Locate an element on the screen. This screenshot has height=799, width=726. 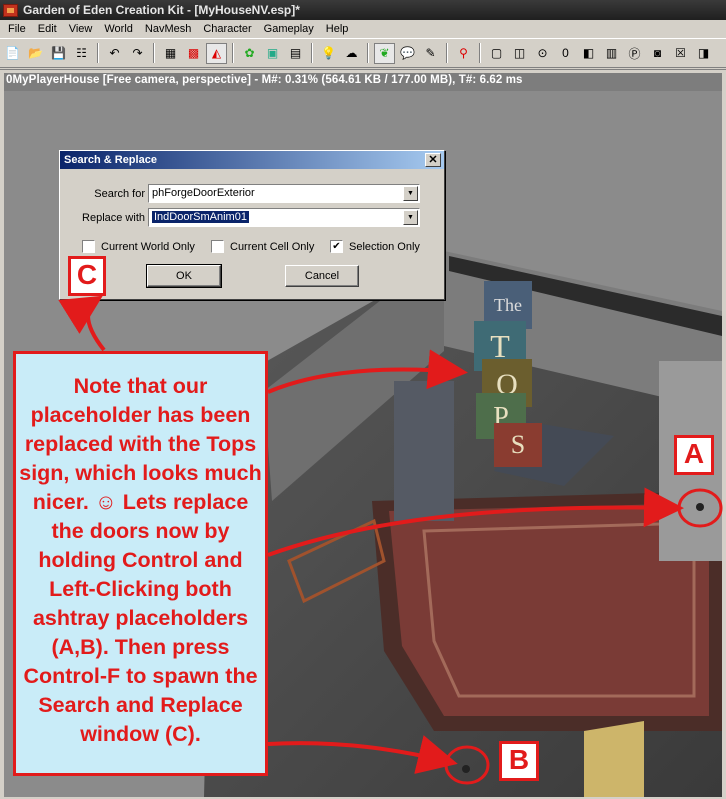
menu-gameplay: Gameplay is located at coordinates (289, 29).